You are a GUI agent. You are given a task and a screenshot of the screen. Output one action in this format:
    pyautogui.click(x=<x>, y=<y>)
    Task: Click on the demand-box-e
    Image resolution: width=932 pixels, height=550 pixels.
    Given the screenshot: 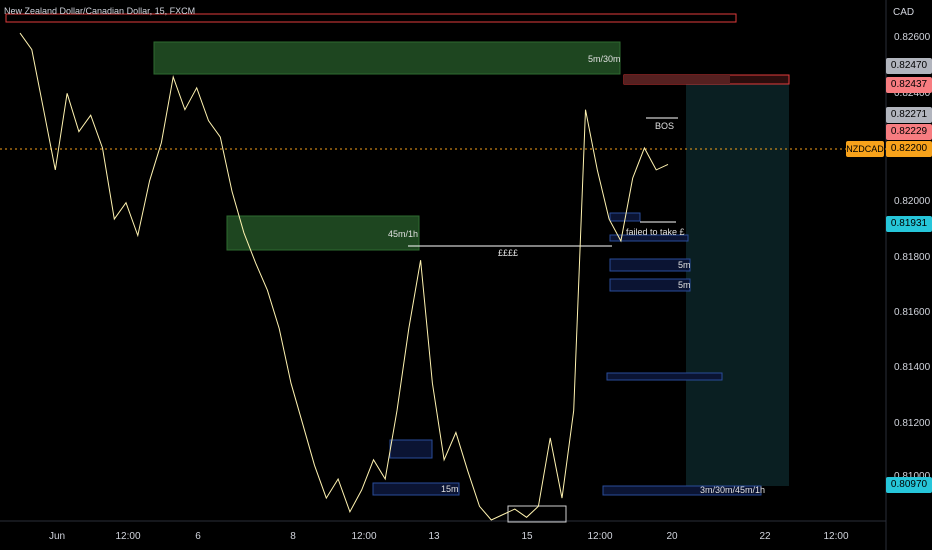 What is the action you would take?
    pyautogui.click(x=537, y=514)
    